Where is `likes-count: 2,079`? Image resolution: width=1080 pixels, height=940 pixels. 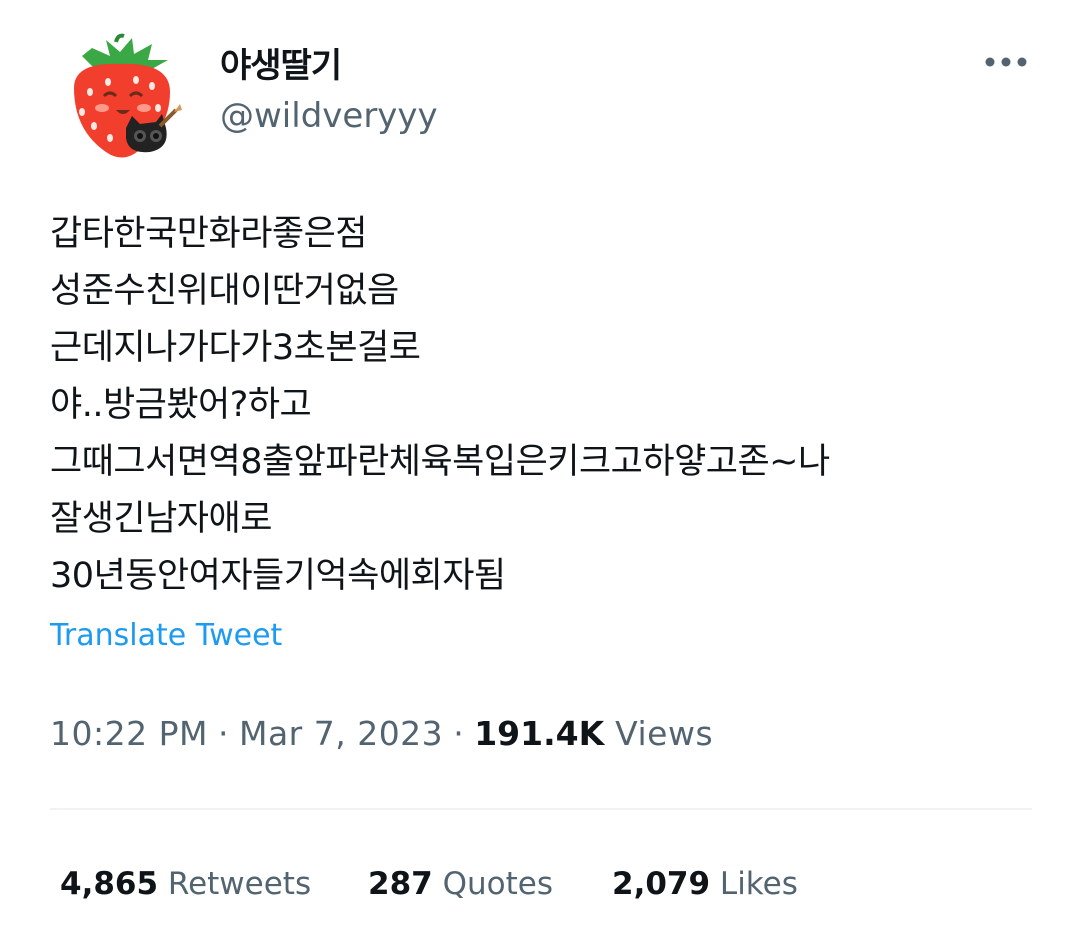 likes-count: 2,079 is located at coordinates (661, 884).